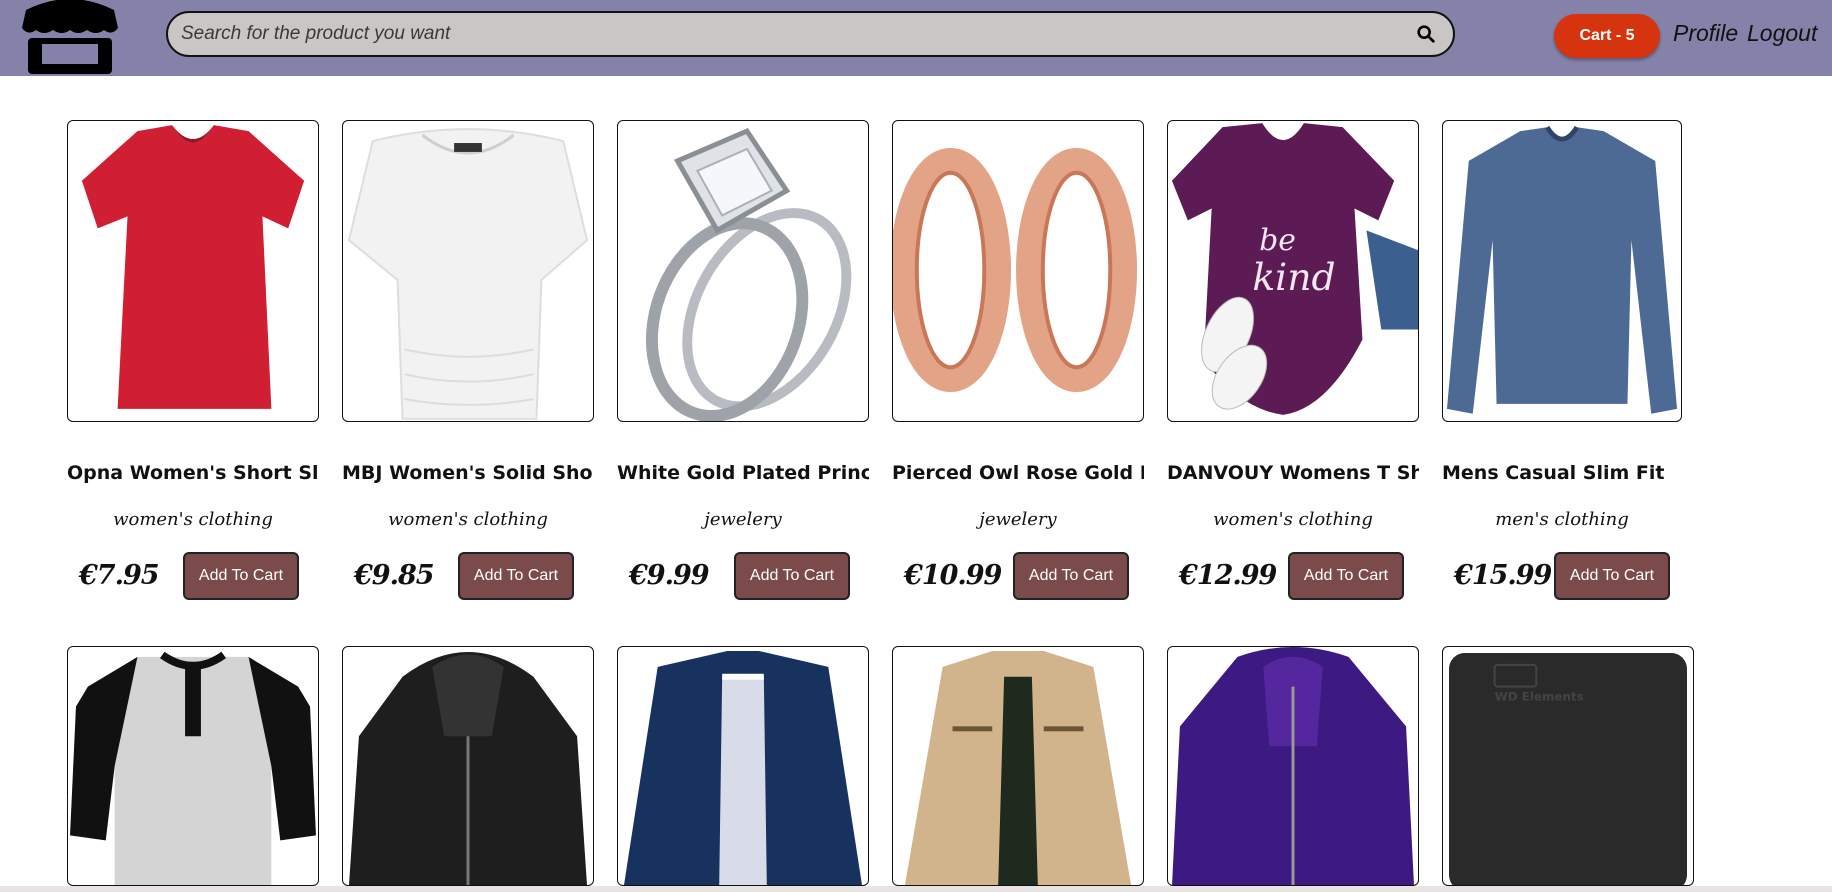 This screenshot has width=1832, height=892. I want to click on product-title: White Gold Plated Princess, so click(743, 473).